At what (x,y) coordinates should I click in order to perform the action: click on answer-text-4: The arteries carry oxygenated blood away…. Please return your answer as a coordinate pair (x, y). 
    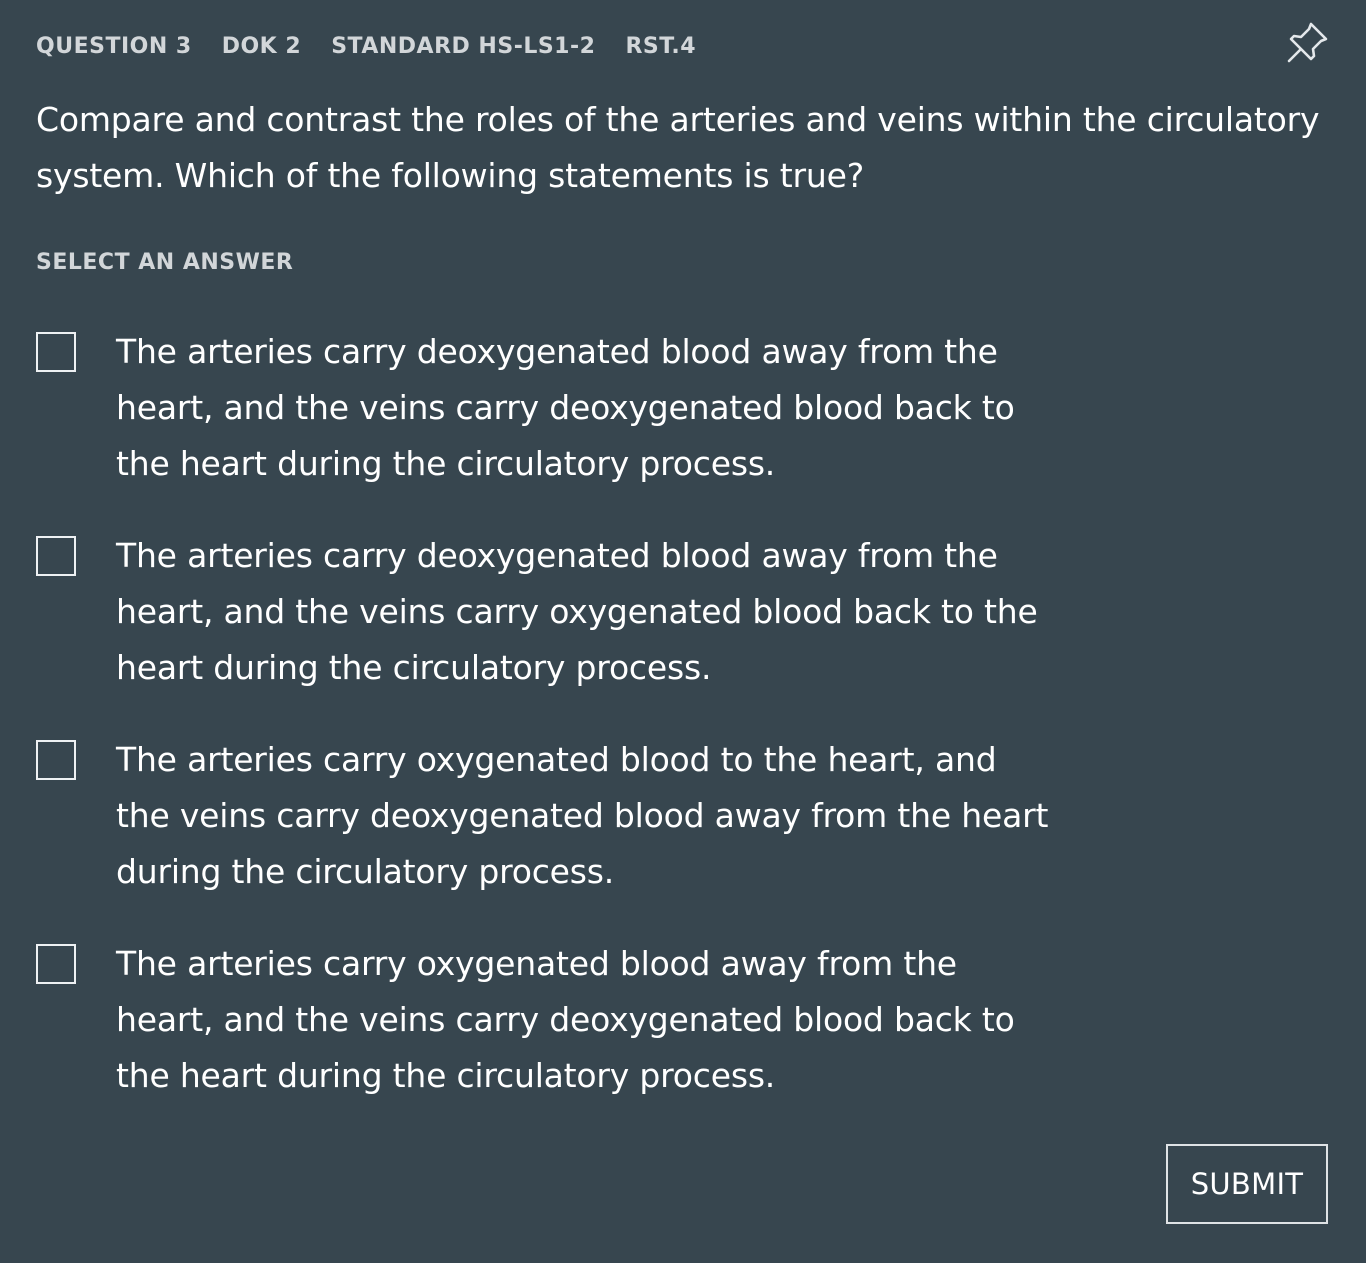
    Looking at the image, I should click on (565, 1019).